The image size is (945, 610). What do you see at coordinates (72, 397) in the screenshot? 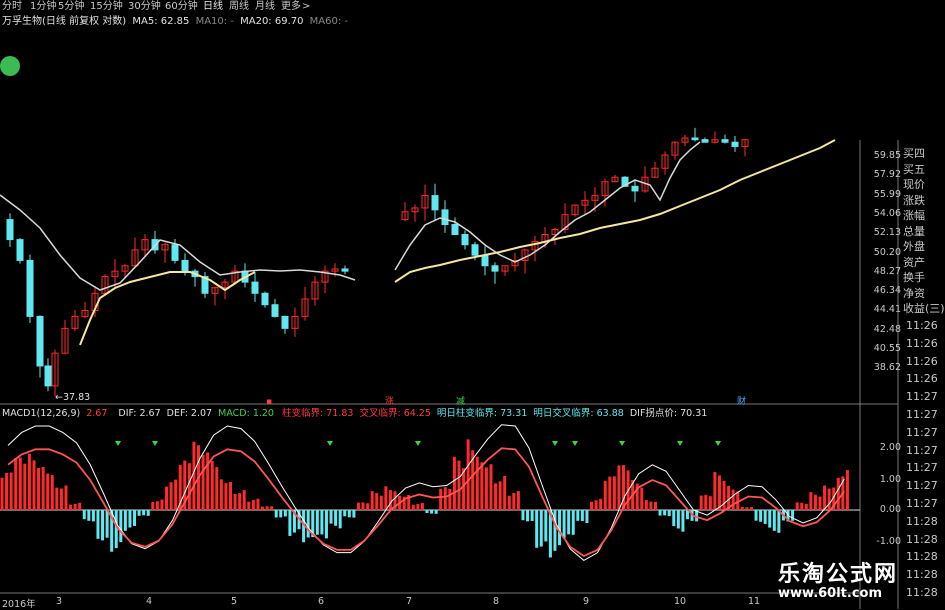
I see `low-price-label: ←37.83` at bounding box center [72, 397].